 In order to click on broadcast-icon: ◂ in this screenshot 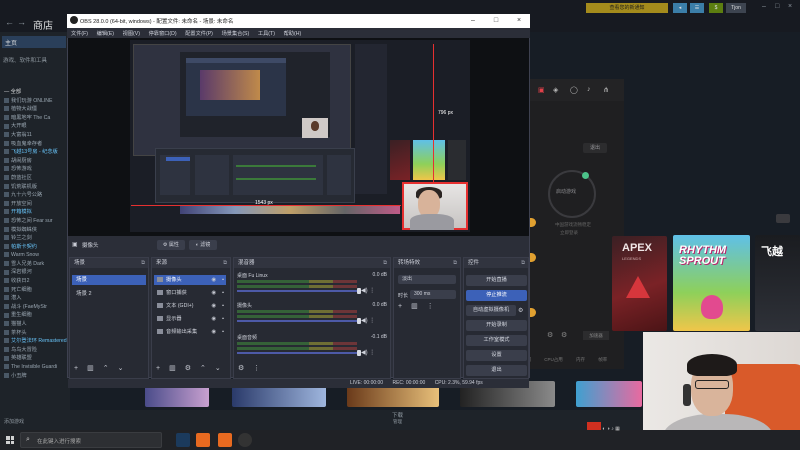, I will do `click(680, 8)`.